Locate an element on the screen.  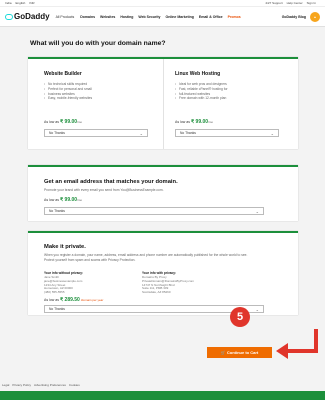
linux-hosting-select: No Thanks ⌄ is located at coordinates (227, 133).